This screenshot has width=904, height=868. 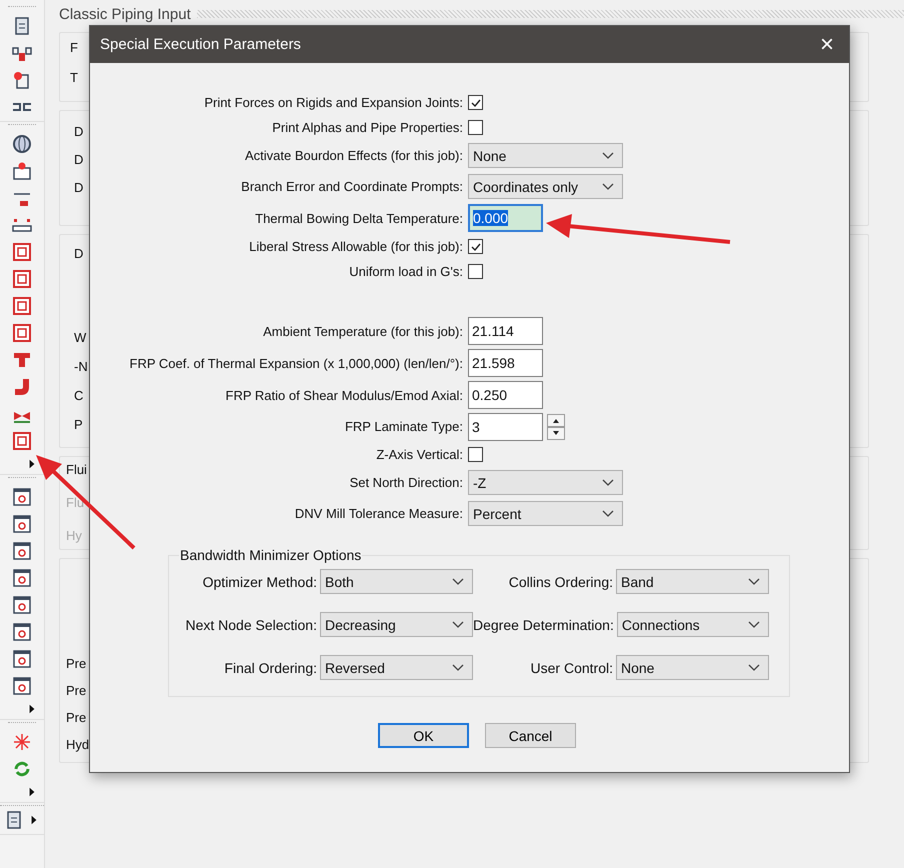 I want to click on dropdown: -Z, so click(x=545, y=482).